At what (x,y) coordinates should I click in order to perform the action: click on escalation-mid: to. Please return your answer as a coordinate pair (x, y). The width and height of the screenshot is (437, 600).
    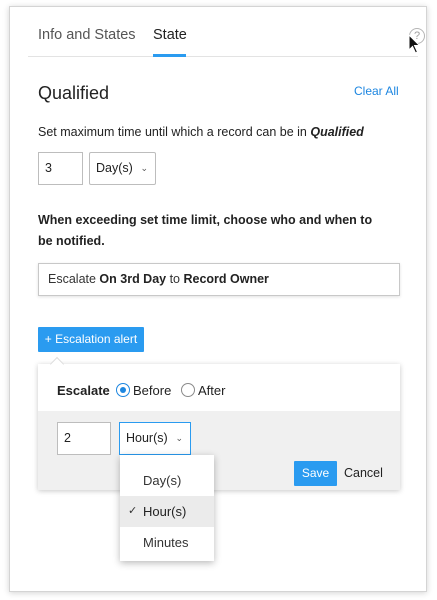
    Looking at the image, I should click on (175, 279).